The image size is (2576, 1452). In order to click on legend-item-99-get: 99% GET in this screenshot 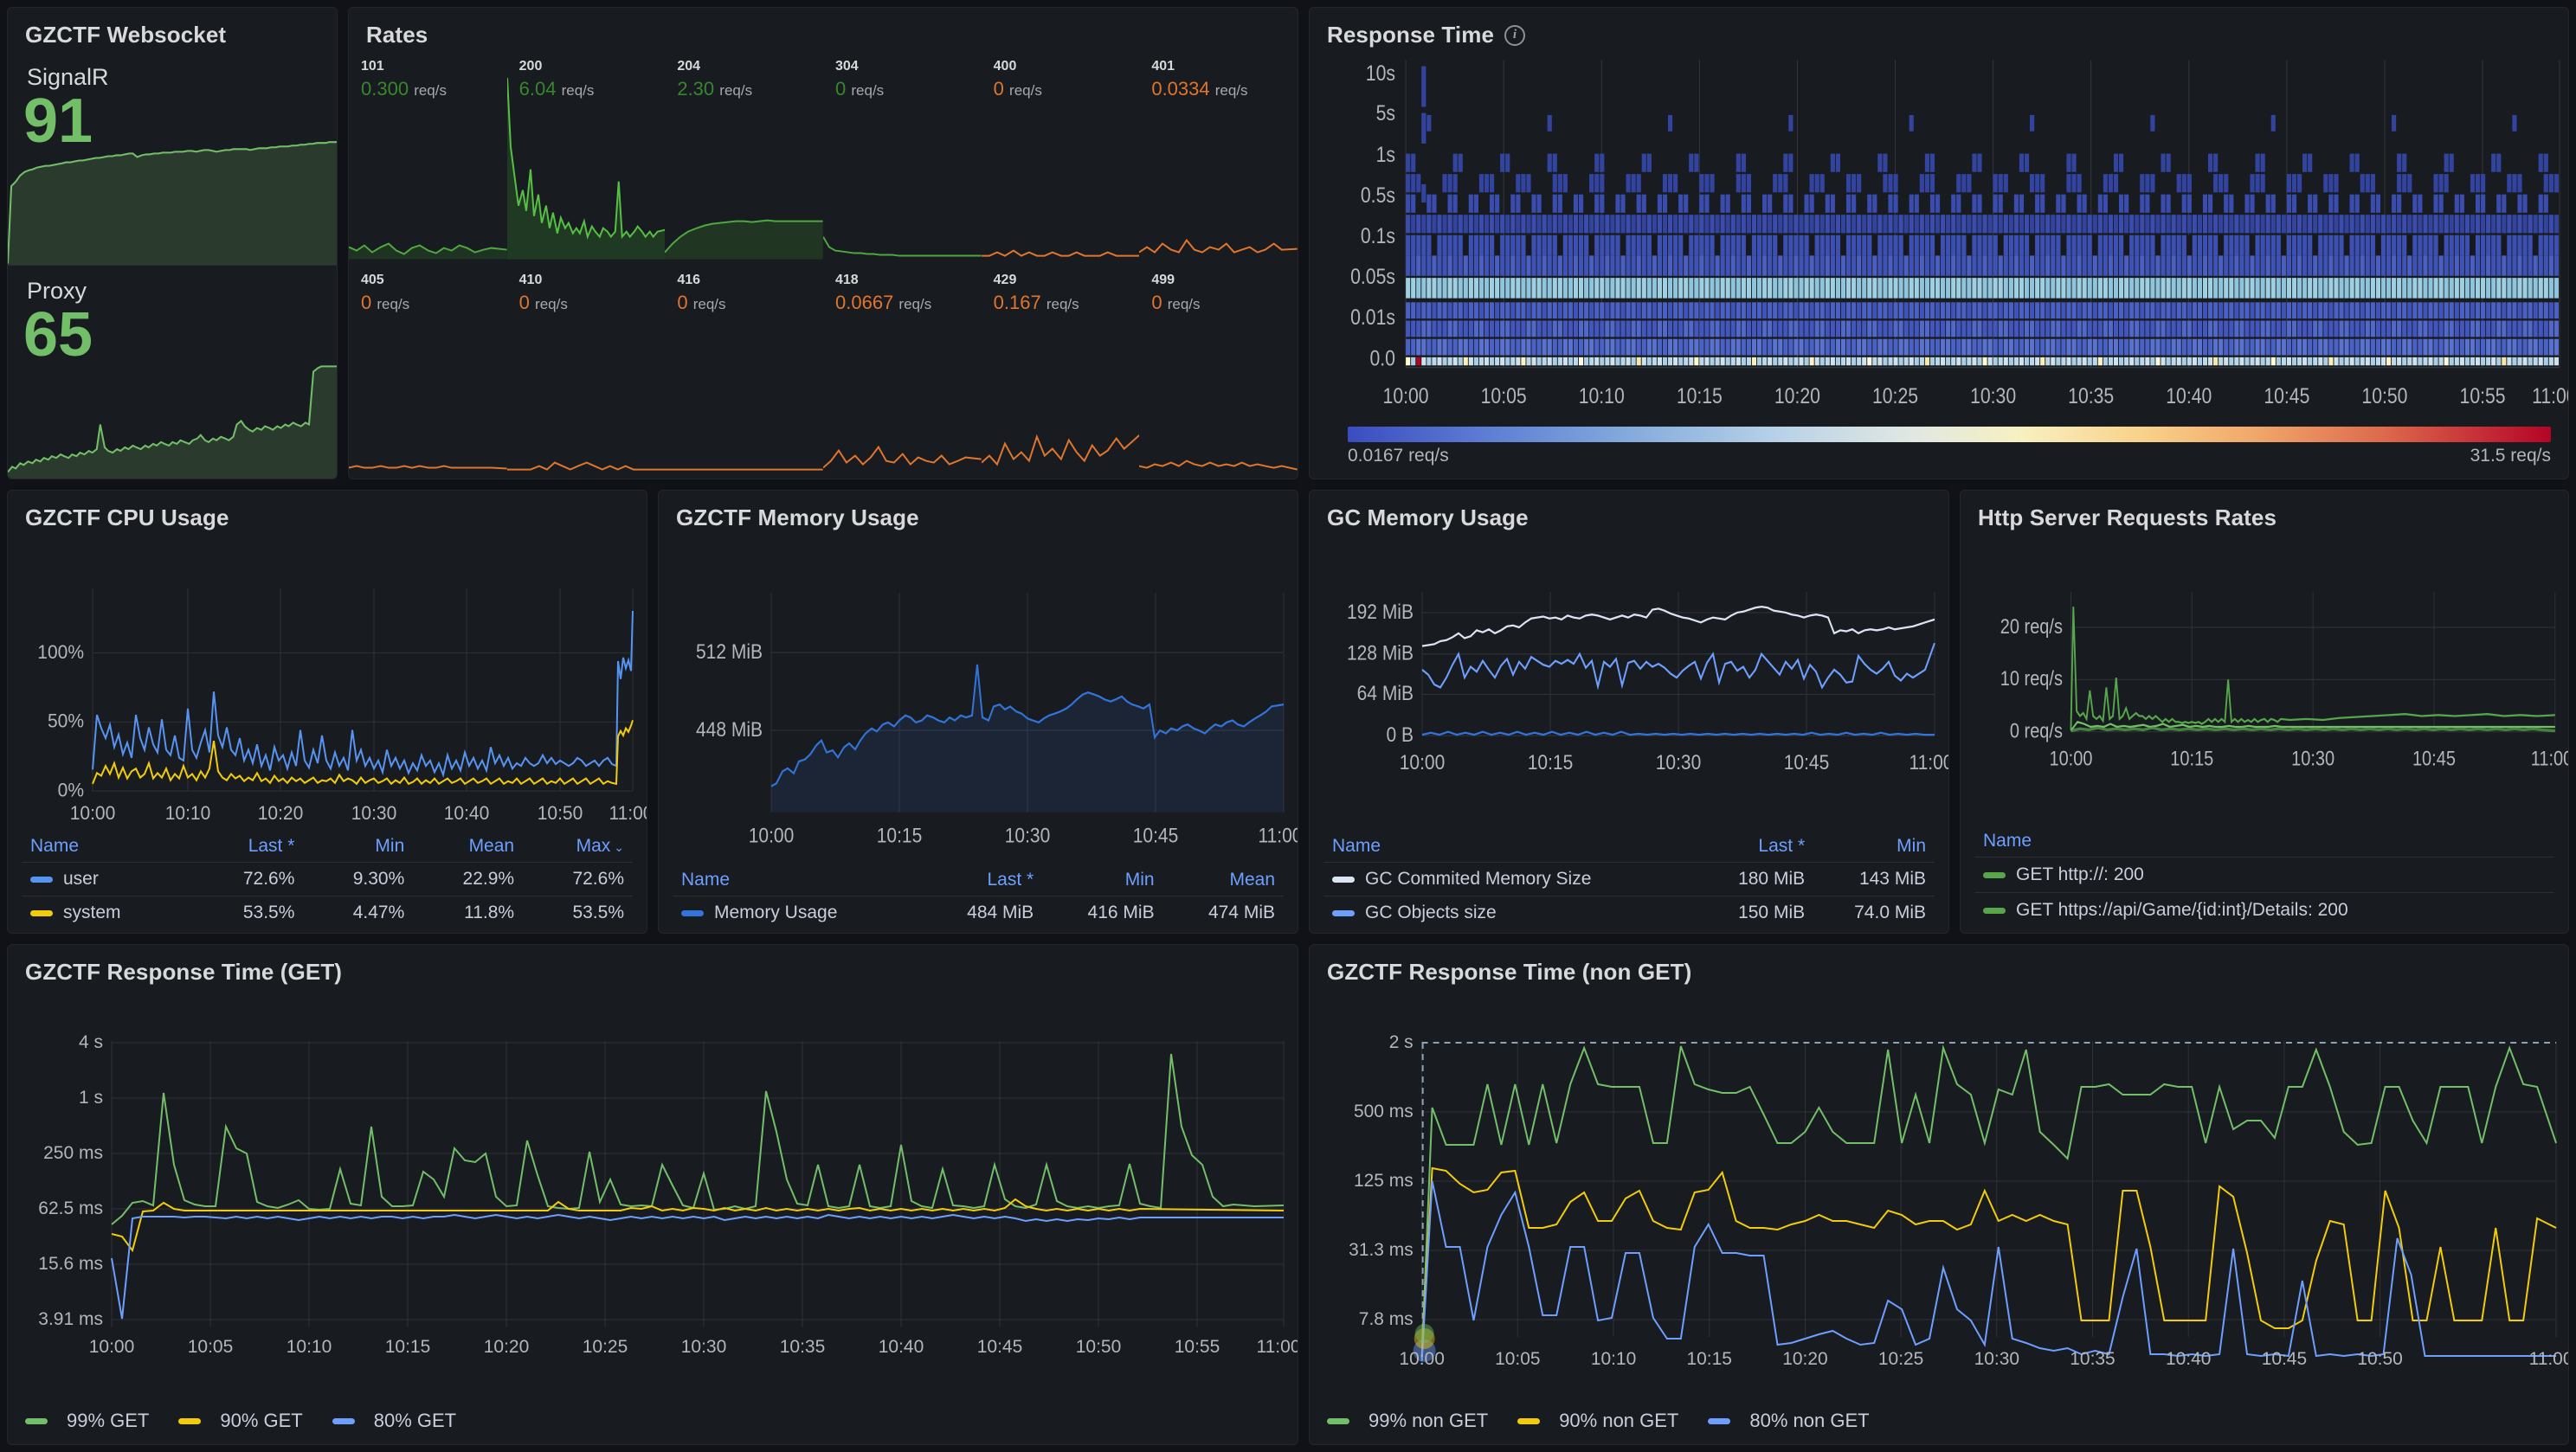, I will do `click(87, 1421)`.